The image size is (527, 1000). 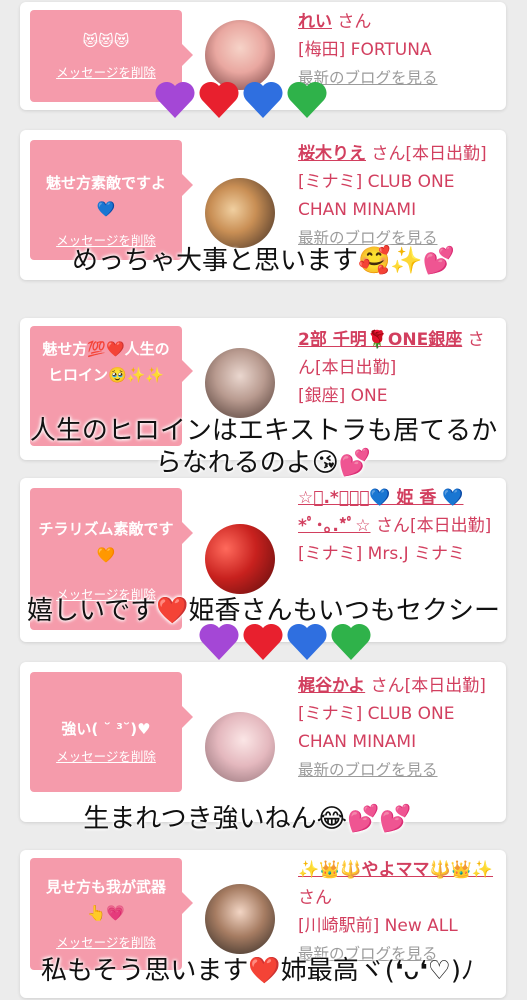 What do you see at coordinates (380, 340) in the screenshot?
I see `cast-name-link: 2部 千明🌹ONE銀座` at bounding box center [380, 340].